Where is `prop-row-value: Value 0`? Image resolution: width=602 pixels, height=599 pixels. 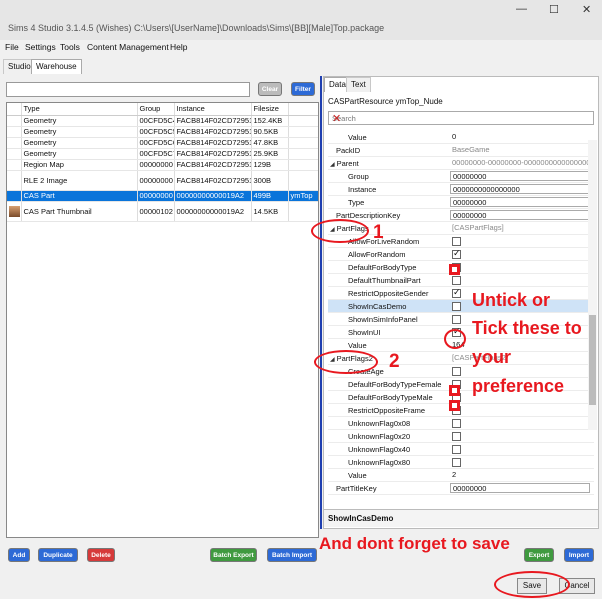 prop-row-value: Value 0 is located at coordinates (461, 137).